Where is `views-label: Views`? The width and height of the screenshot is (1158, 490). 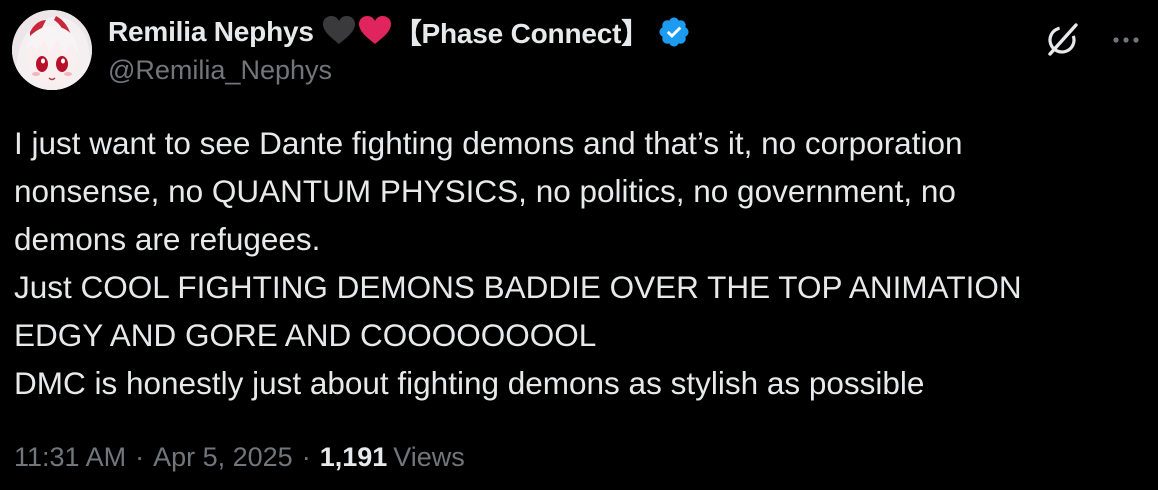 views-label: Views is located at coordinates (429, 457).